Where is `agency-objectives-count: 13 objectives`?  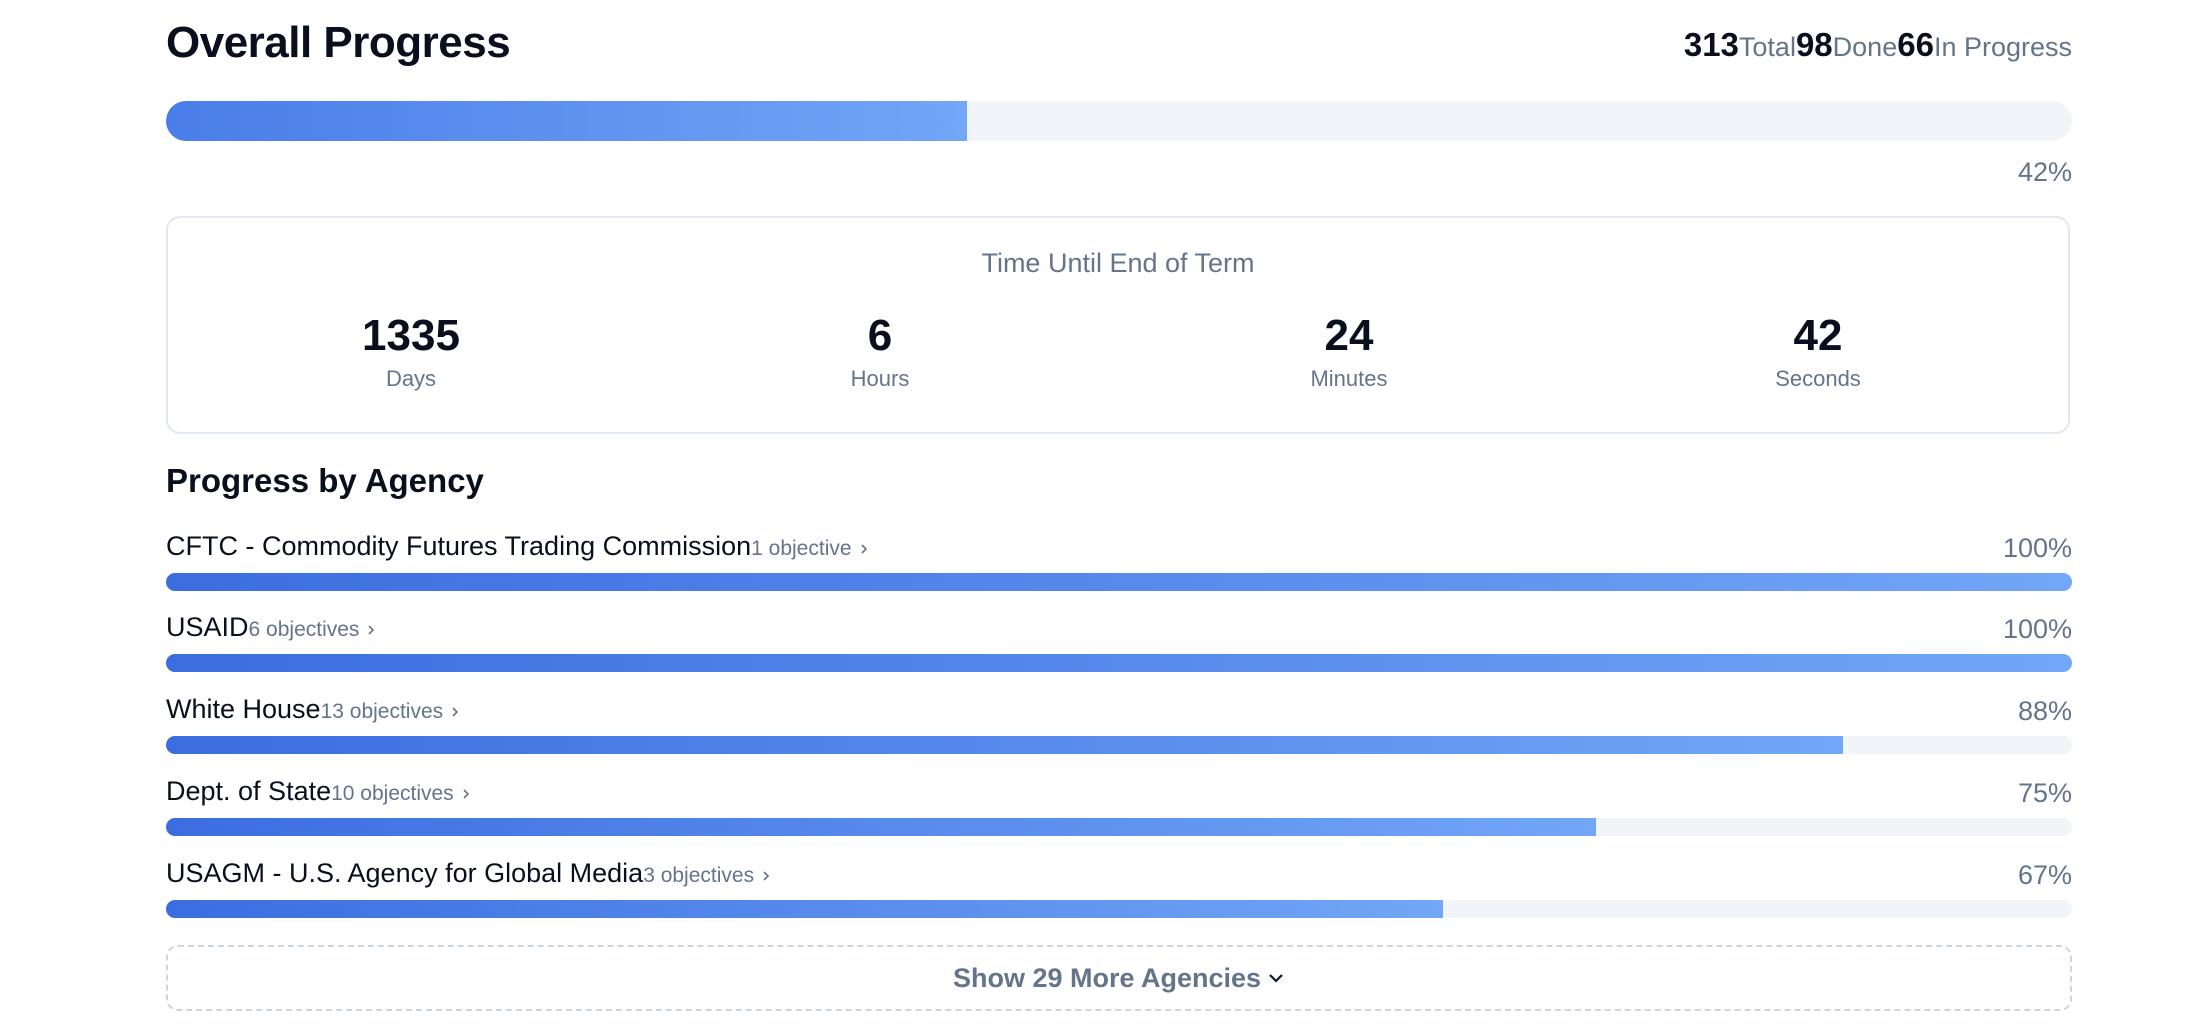
agency-objectives-count: 13 objectives is located at coordinates (382, 711).